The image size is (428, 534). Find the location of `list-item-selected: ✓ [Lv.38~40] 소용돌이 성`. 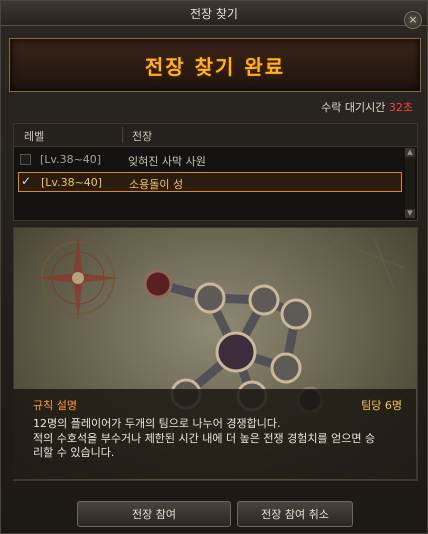

list-item-selected: ✓ [Lv.38~40] 소용돌이 성 is located at coordinates (210, 182).